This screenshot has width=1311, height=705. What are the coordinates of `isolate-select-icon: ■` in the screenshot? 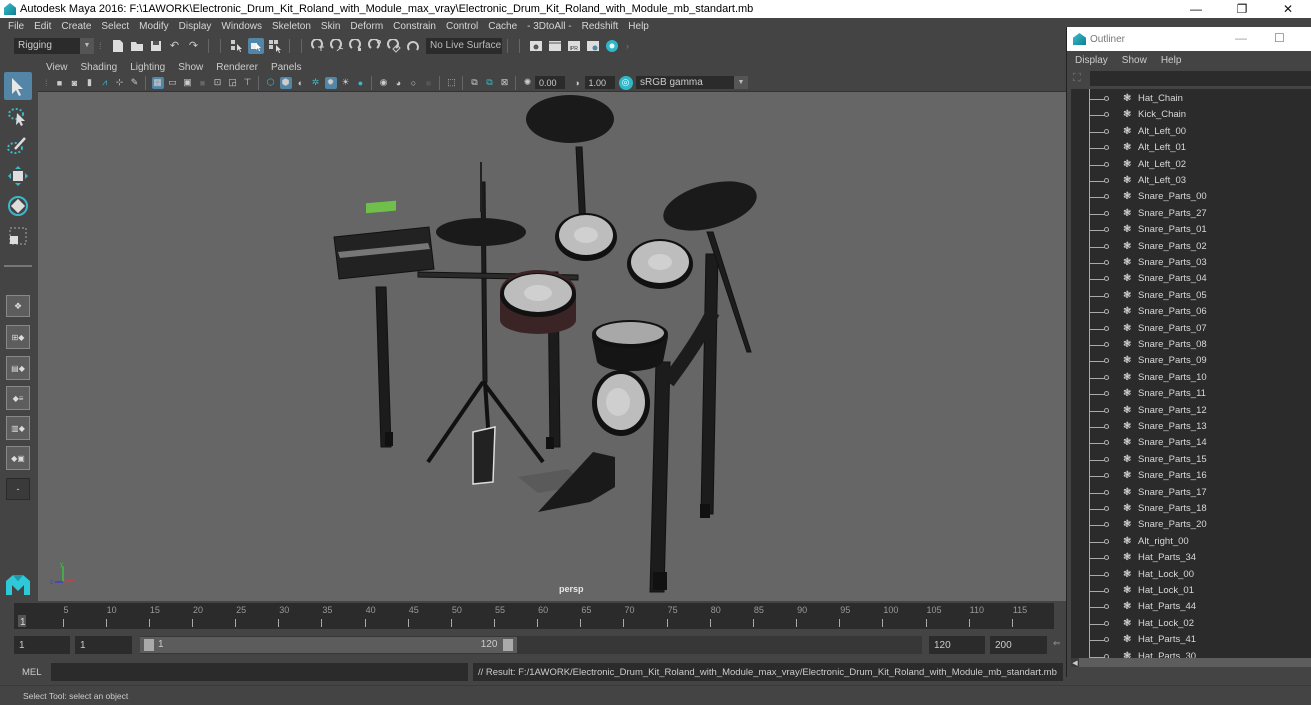 It's located at (429, 83).